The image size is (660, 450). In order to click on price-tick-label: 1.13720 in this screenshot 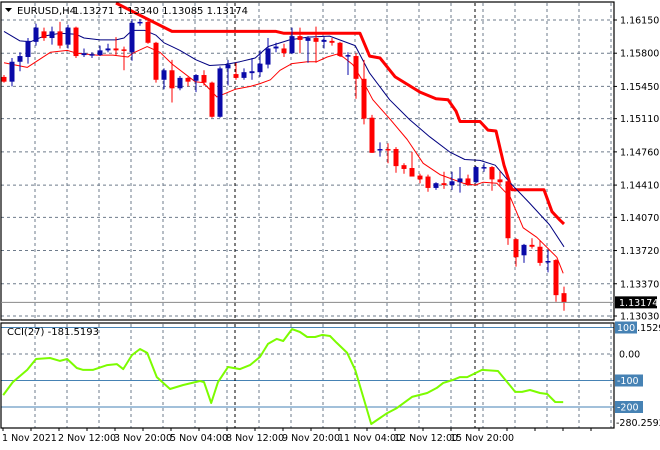, I will do `click(639, 251)`.